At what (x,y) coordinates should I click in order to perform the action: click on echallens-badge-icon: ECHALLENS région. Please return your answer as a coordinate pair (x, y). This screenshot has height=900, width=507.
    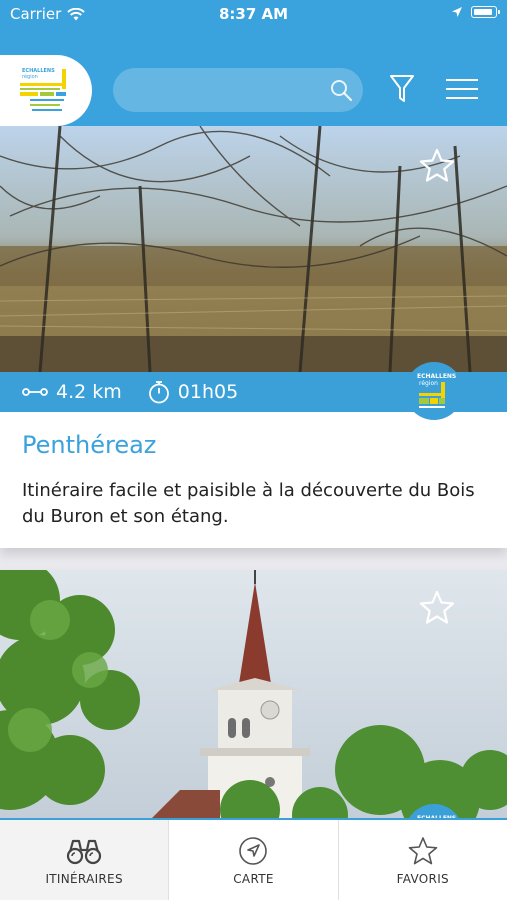
    Looking at the image, I should click on (436, 390).